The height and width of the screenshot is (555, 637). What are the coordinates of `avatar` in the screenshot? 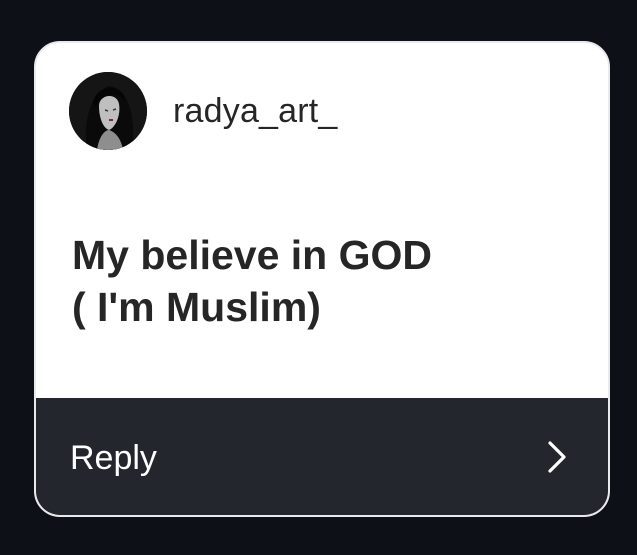 It's located at (108, 111).